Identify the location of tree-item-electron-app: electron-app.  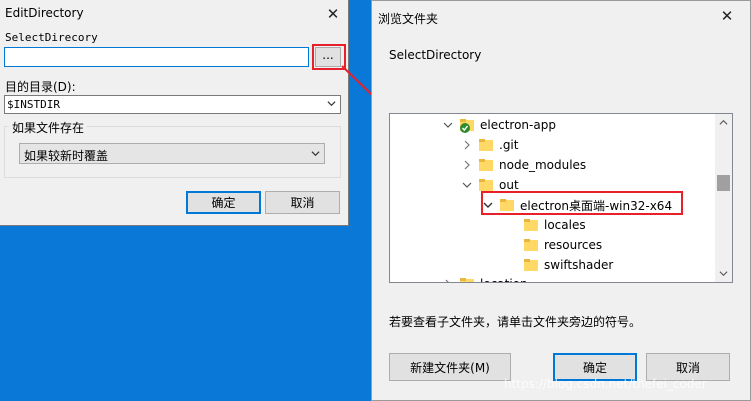
(499, 125).